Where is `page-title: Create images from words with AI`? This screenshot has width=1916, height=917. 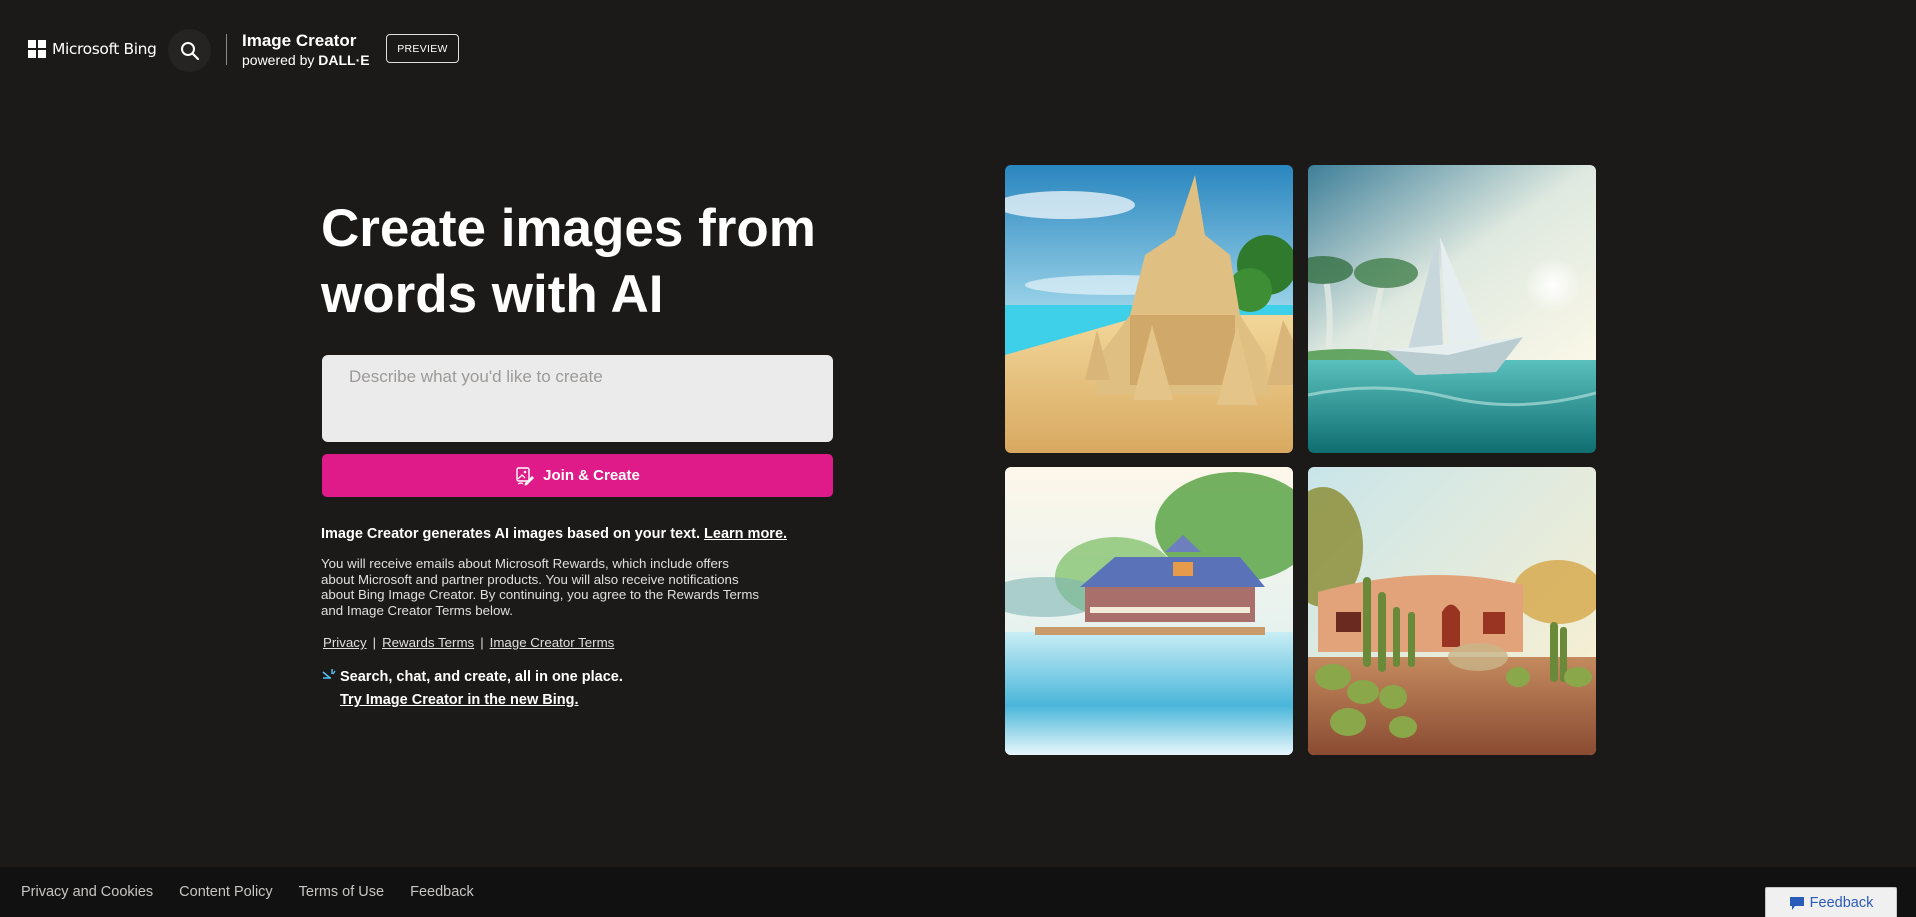 page-title: Create images from words with AI is located at coordinates (601, 262).